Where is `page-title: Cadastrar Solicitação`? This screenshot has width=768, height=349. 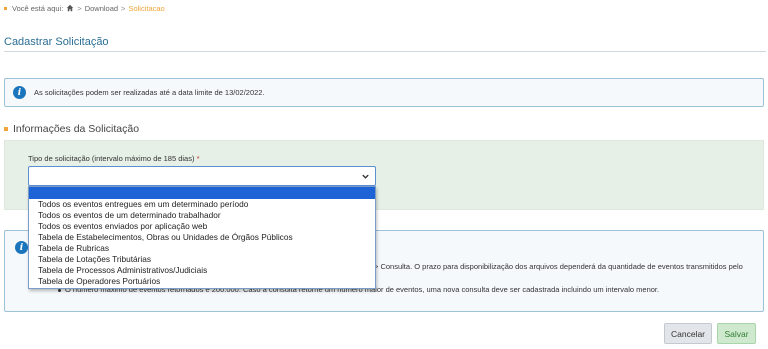
page-title: Cadastrar Solicitação is located at coordinates (56, 42).